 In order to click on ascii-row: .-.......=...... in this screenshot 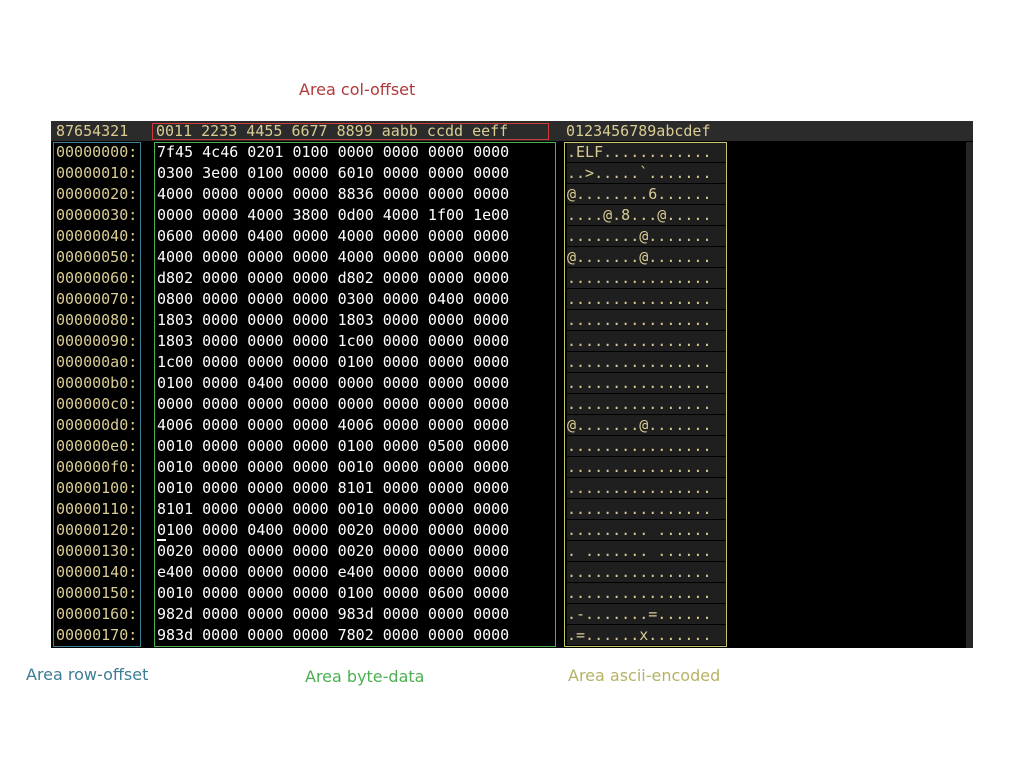, I will do `click(647, 614)`.